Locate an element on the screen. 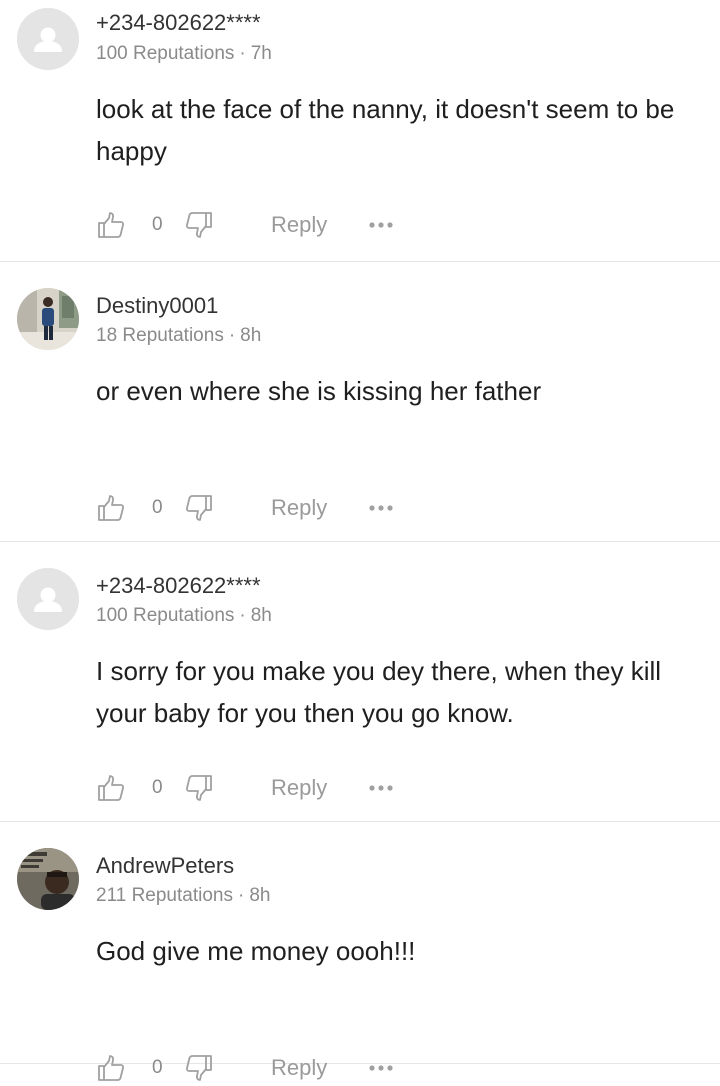 This screenshot has height=1086, width=720. comment-meta: 211 Reputations · 8h is located at coordinates (183, 896).